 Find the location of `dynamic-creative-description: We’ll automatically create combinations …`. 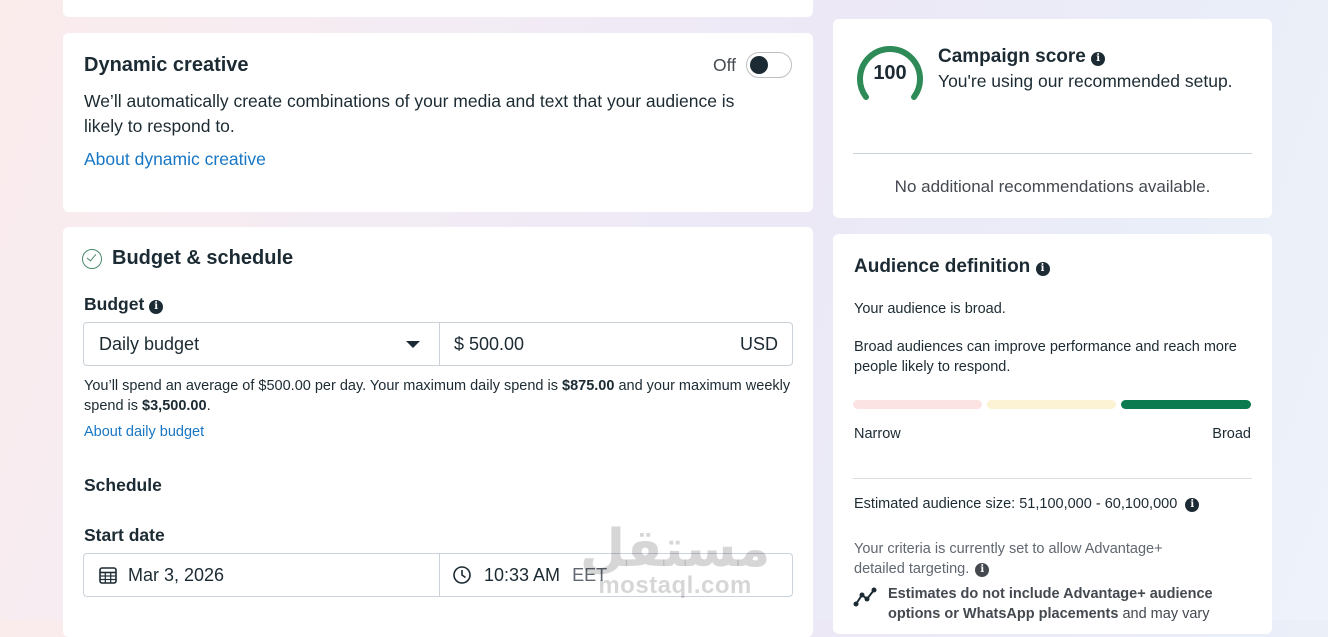

dynamic-creative-description: We’ll automatically create combinations … is located at coordinates (409, 113).